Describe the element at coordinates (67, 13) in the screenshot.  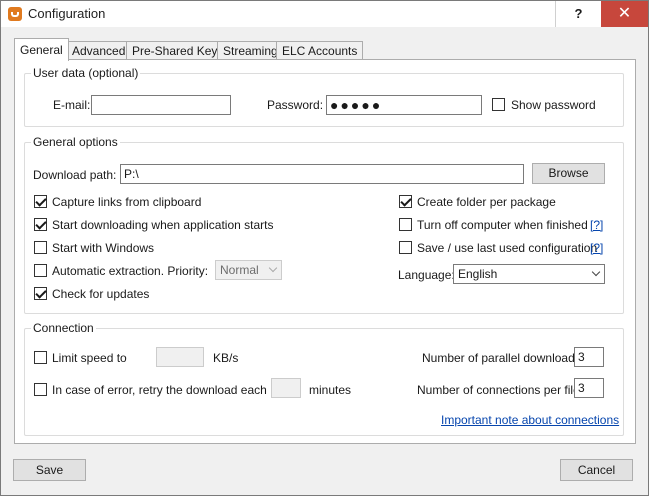
I see `window-title: Configuration` at that location.